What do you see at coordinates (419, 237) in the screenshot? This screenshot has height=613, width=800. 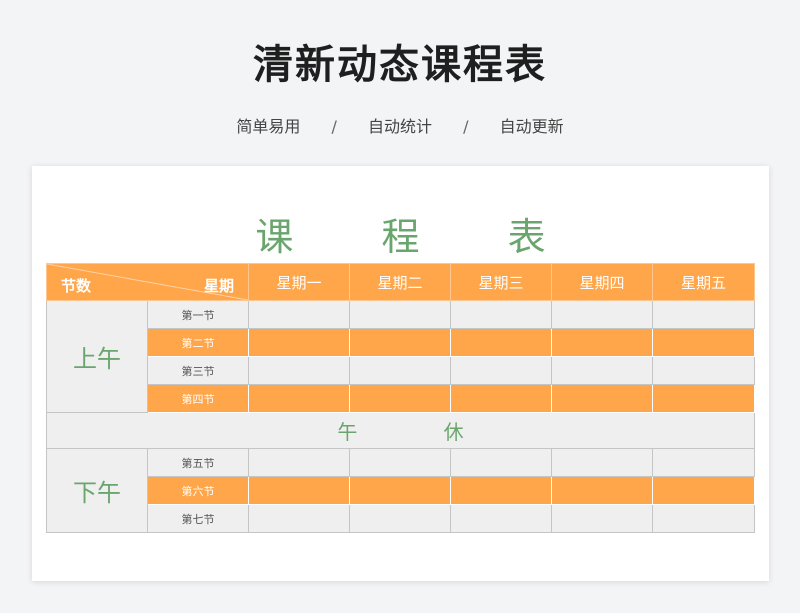 I see `sheet-title: 课 程 表` at bounding box center [419, 237].